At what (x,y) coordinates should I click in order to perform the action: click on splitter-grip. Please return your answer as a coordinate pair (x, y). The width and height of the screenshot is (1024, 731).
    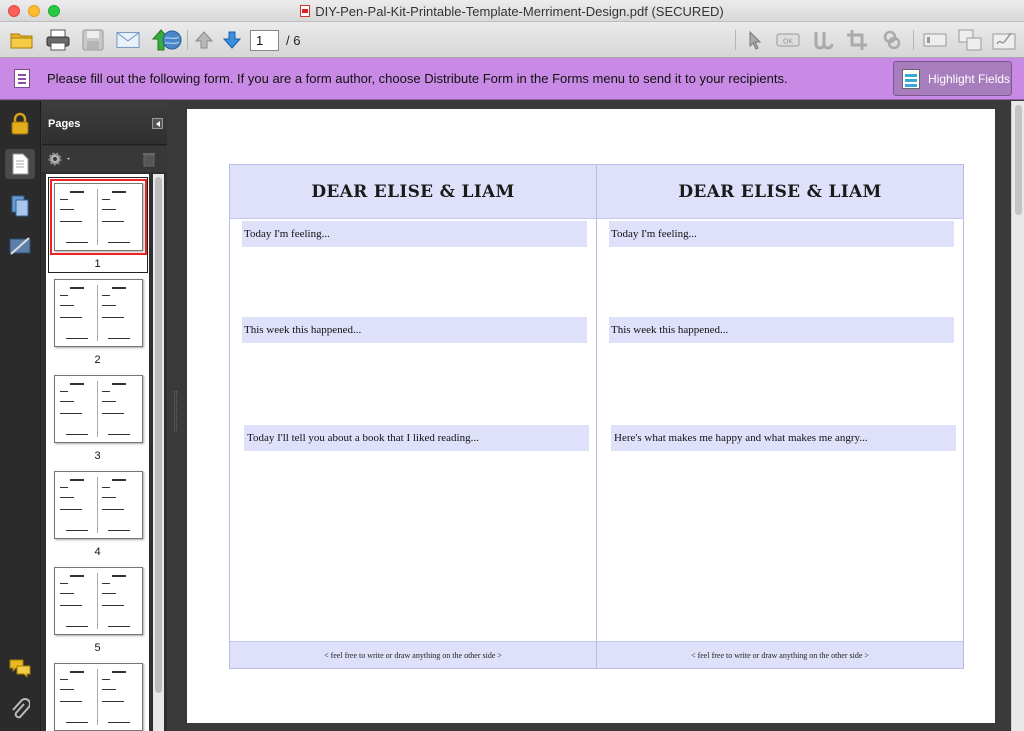
    Looking at the image, I should click on (175, 411).